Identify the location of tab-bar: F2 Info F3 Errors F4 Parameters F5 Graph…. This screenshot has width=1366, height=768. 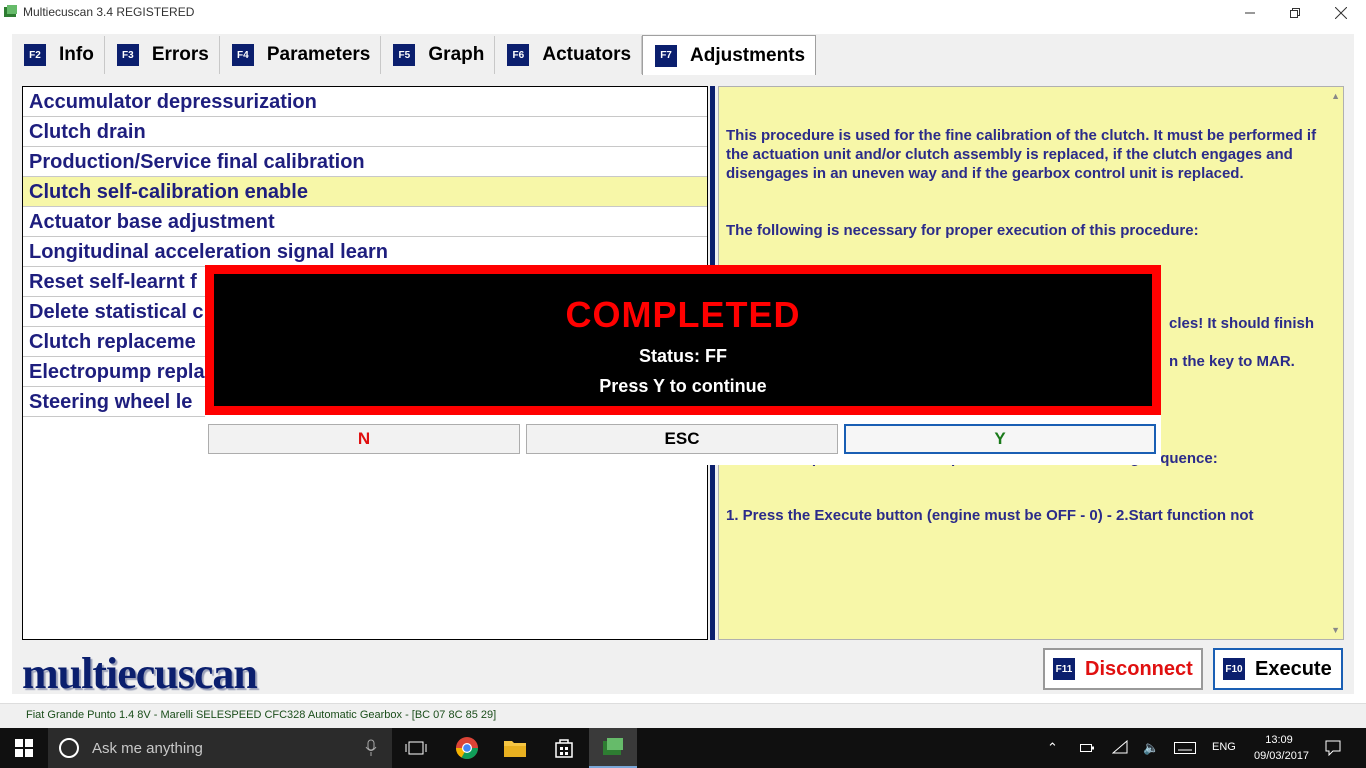
(414, 55).